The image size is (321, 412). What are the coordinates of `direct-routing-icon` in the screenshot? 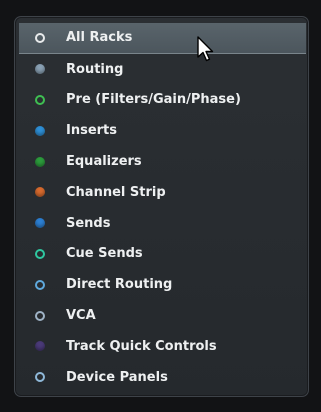 It's located at (40, 284).